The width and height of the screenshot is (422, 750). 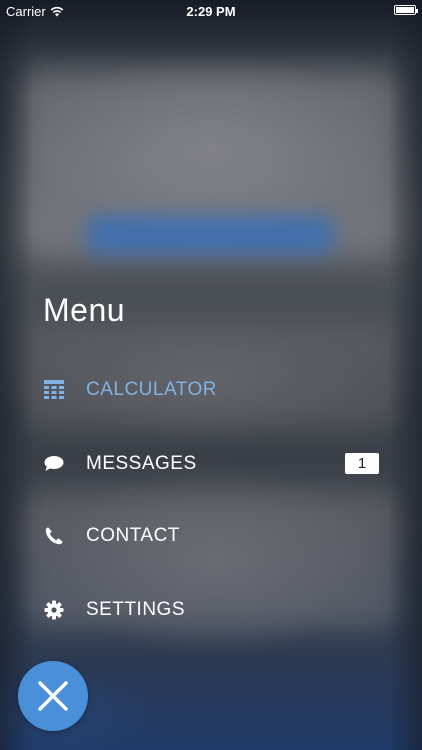 I want to click on menu-item-calculator: CALCULATOR, so click(x=211, y=390).